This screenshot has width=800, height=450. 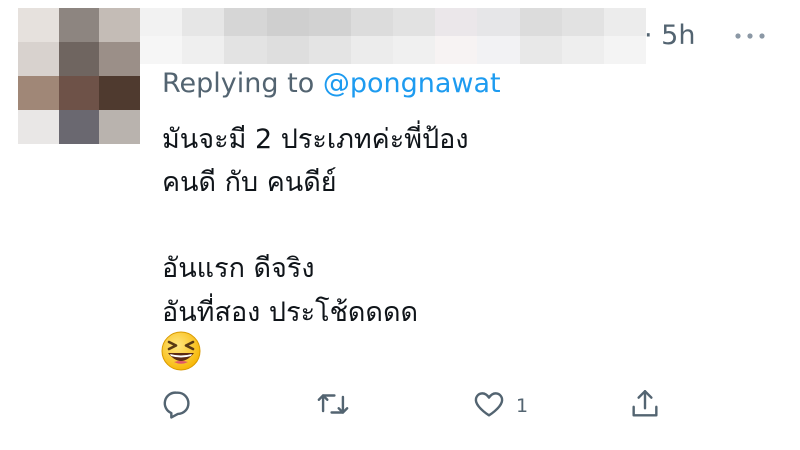 I want to click on more-dots-icon, so click(x=750, y=36).